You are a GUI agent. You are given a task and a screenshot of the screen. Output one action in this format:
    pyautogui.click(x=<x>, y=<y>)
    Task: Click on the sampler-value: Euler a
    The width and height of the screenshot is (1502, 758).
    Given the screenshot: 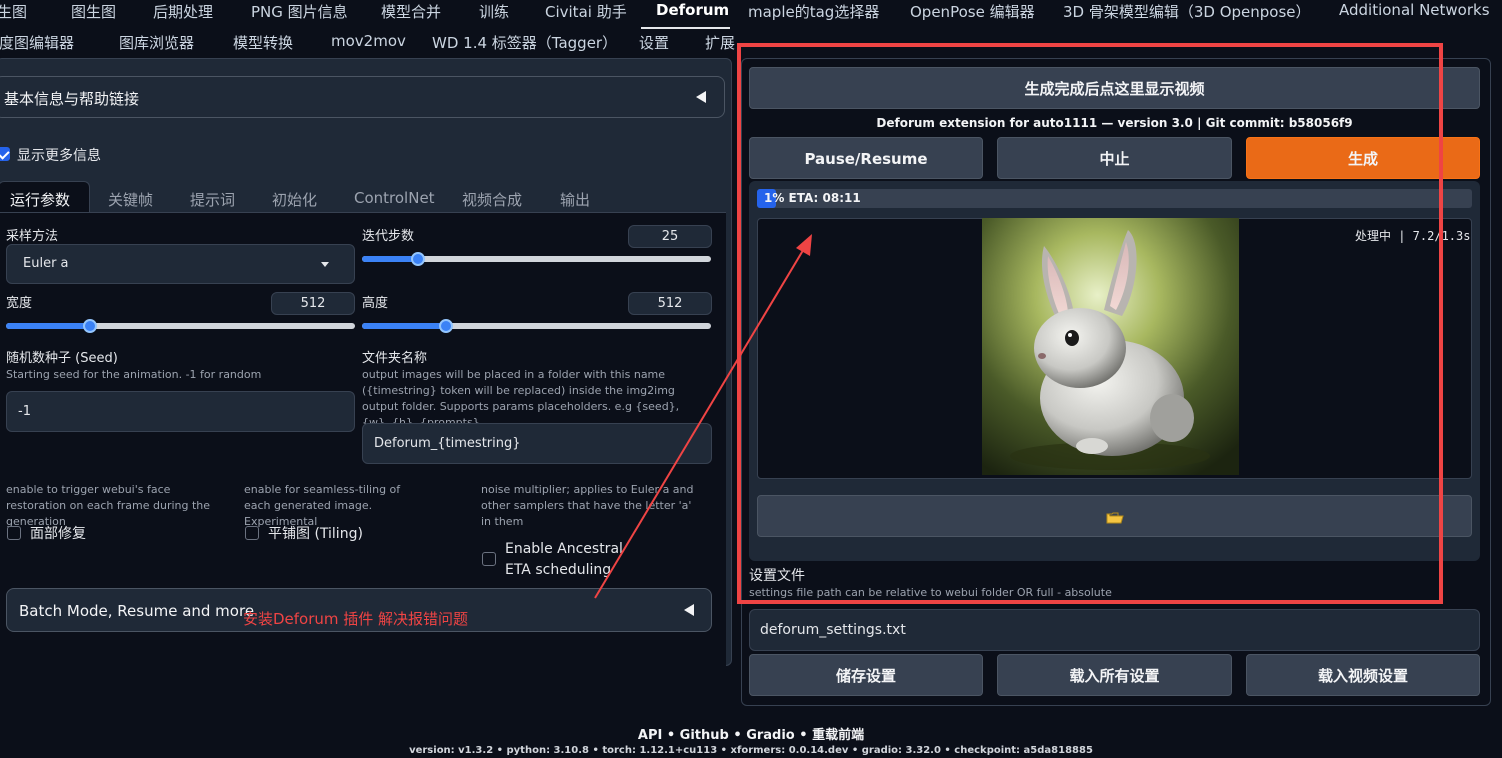 What is the action you would take?
    pyautogui.click(x=46, y=263)
    